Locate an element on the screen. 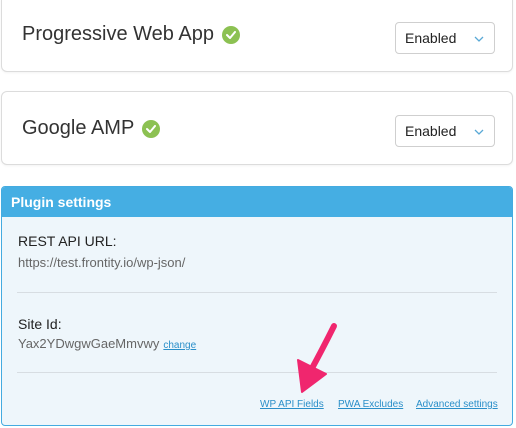  amp-title-row: Google AMP is located at coordinates (91, 128).